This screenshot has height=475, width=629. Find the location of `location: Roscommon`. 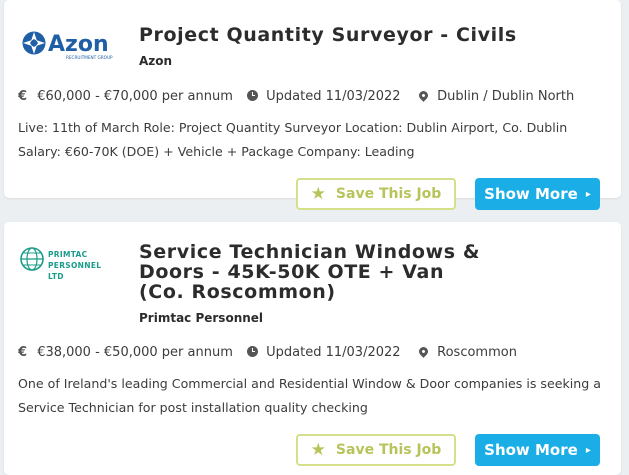

location: Roscommon is located at coordinates (467, 352).